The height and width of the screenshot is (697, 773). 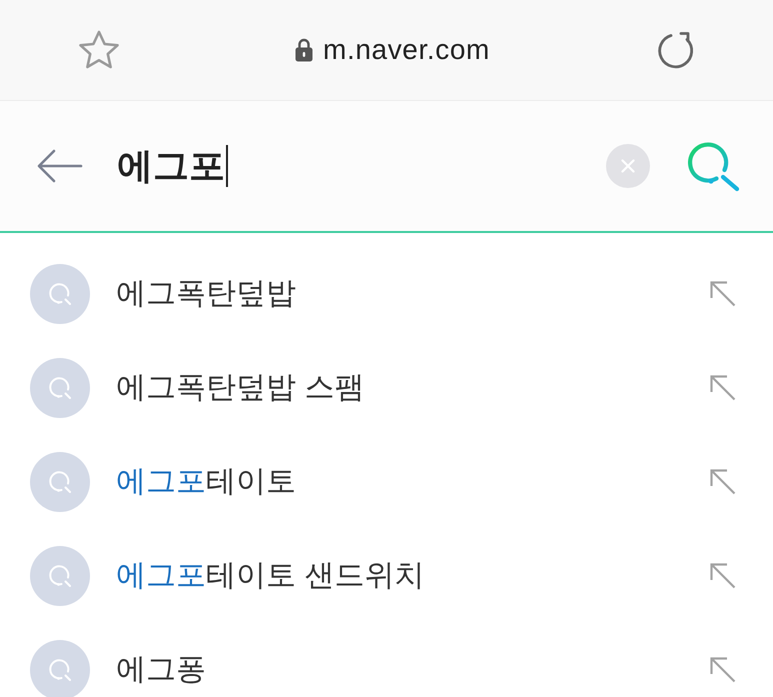 I want to click on lock-icon, so click(x=304, y=50).